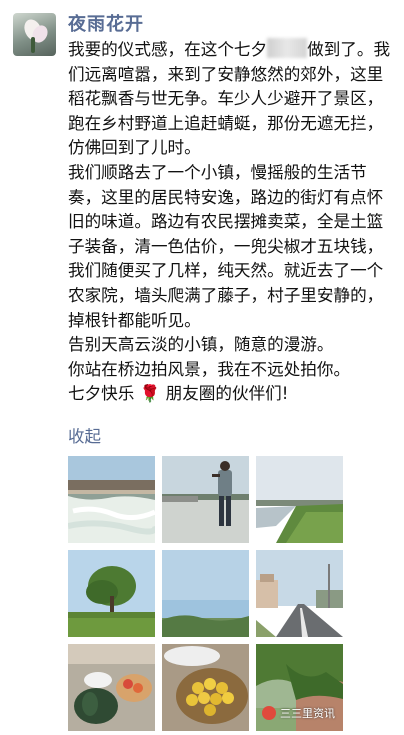 The image size is (404, 735). What do you see at coordinates (178, 394) in the screenshot?
I see `post-paragraph: 七夕快乐 🌹 朋友圈的伙伴们!` at bounding box center [178, 394].